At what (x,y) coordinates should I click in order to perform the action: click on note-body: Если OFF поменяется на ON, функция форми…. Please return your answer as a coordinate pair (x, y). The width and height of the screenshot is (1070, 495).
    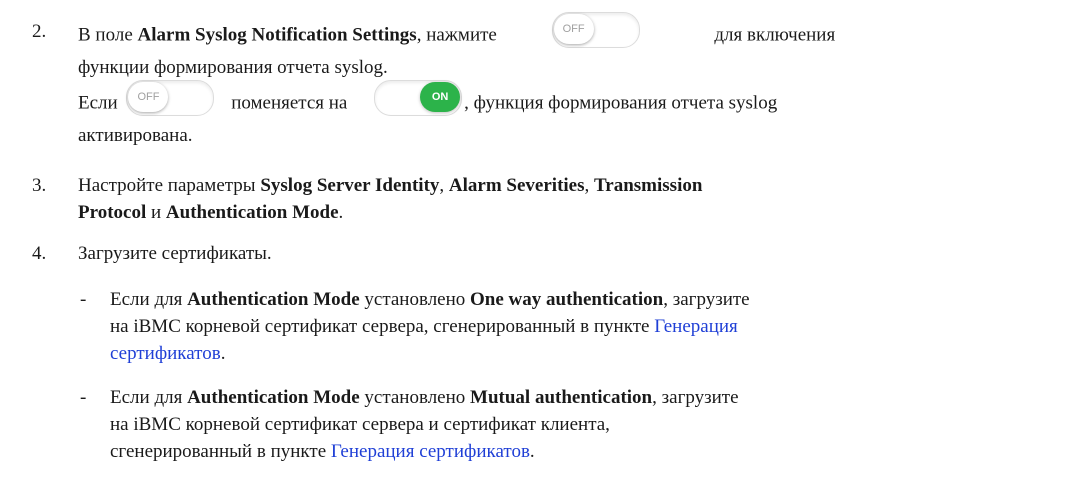
    Looking at the image, I should click on (558, 114).